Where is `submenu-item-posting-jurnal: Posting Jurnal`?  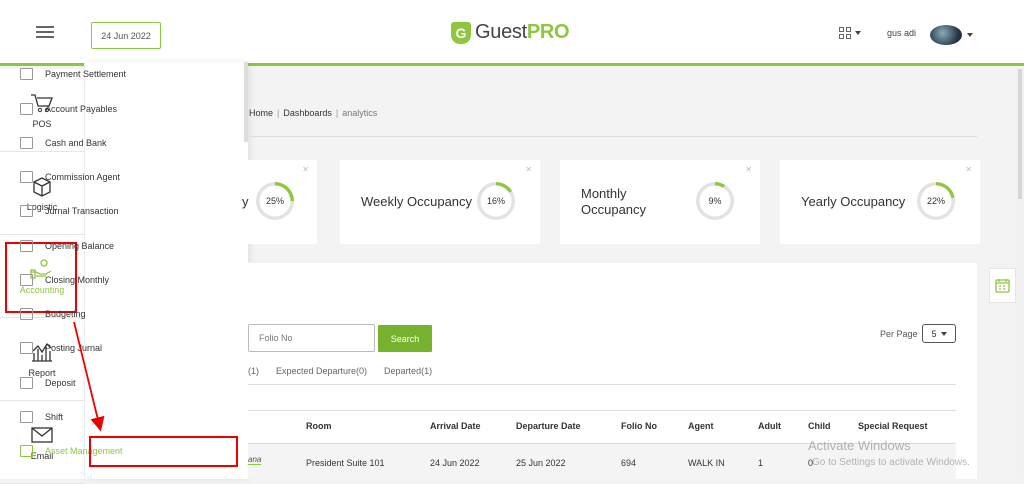
submenu-item-posting-jurnal: Posting Jurnal is located at coordinates (61, 348).